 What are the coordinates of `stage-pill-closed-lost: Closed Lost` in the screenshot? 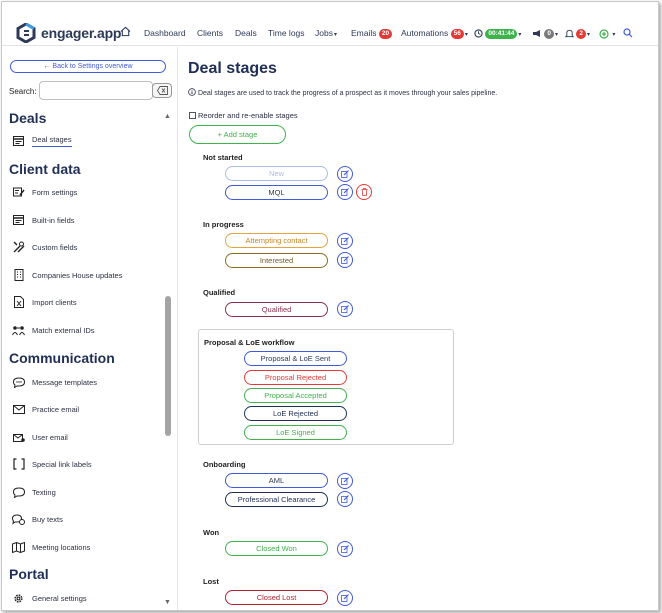 It's located at (276, 597).